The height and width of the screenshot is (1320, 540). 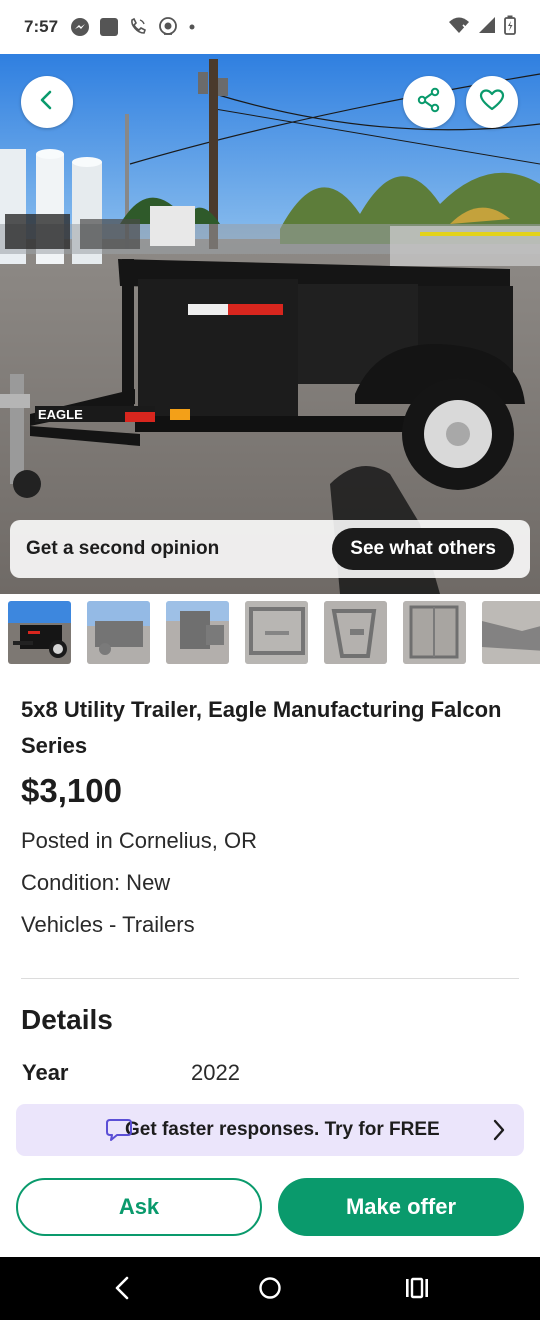 I want to click on square-app-icon, so click(x=109, y=27).